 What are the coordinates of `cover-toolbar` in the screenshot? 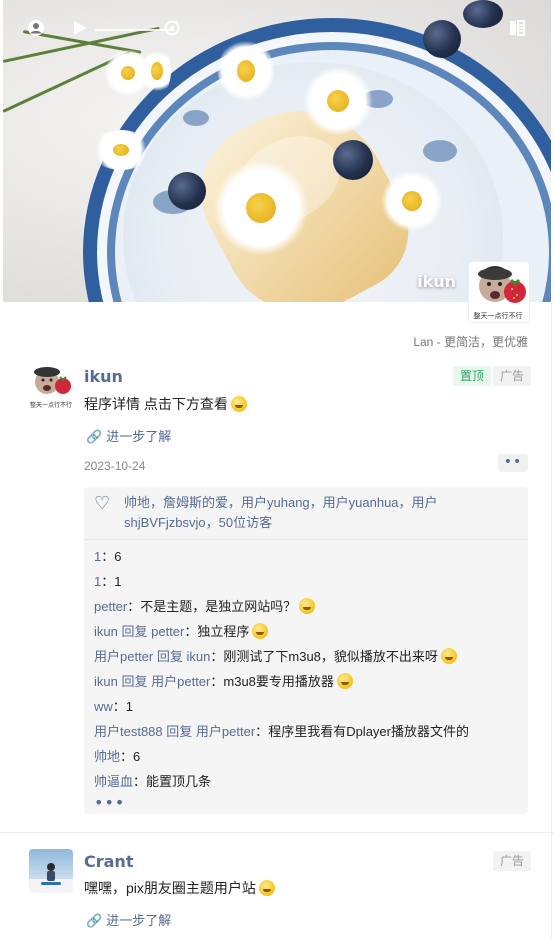 It's located at (277, 30).